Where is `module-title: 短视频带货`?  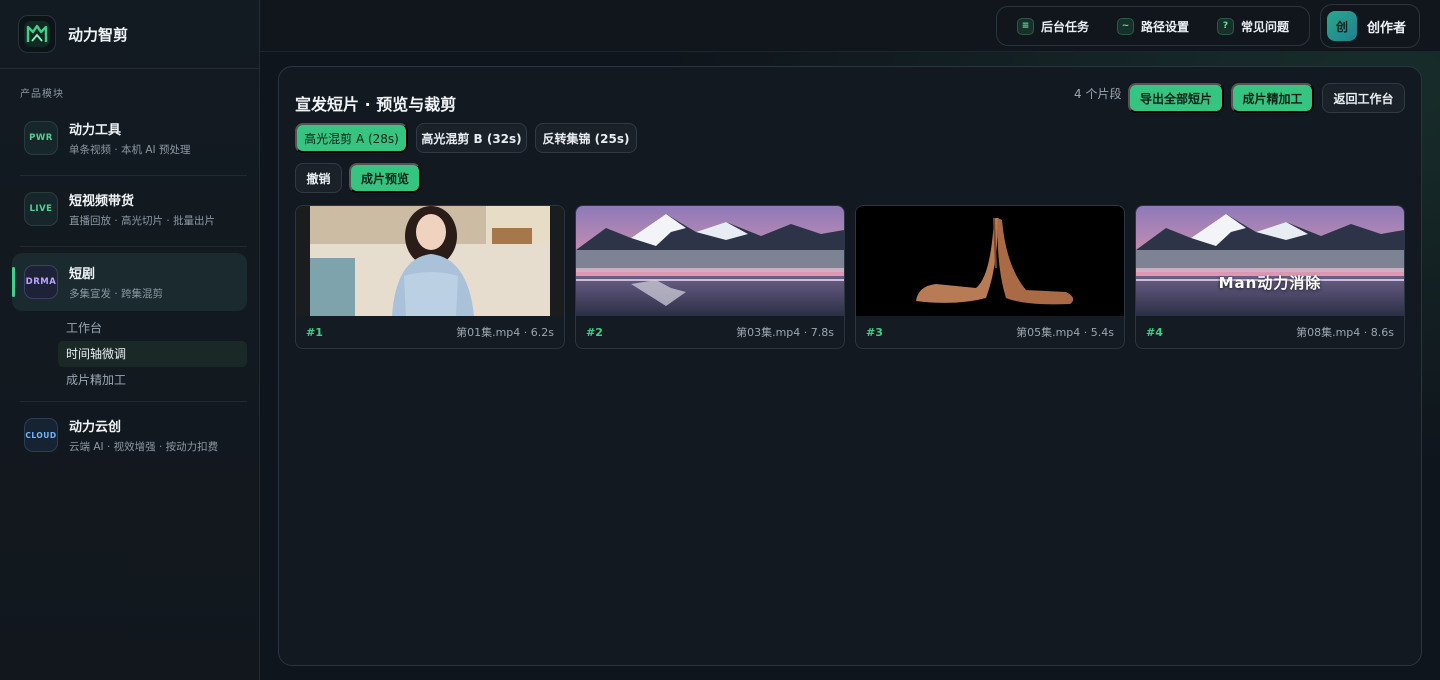
module-title: 短视频带货 is located at coordinates (102, 201).